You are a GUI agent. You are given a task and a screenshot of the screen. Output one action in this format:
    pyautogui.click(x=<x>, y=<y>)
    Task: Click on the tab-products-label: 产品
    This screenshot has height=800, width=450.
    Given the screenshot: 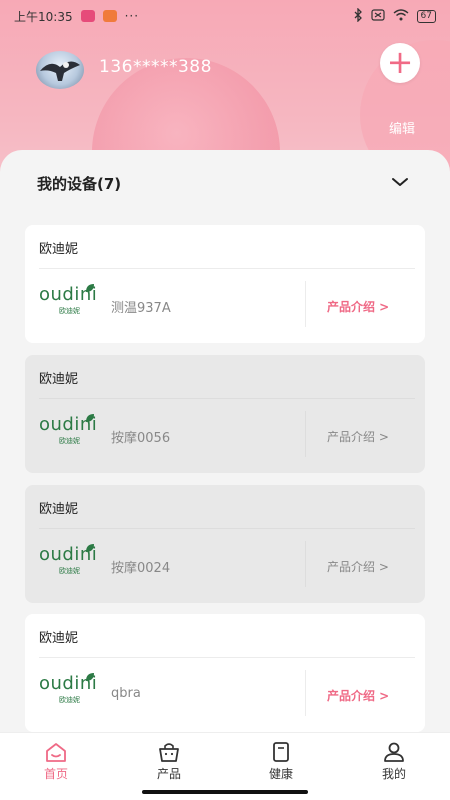 What is the action you would take?
    pyautogui.click(x=168, y=774)
    